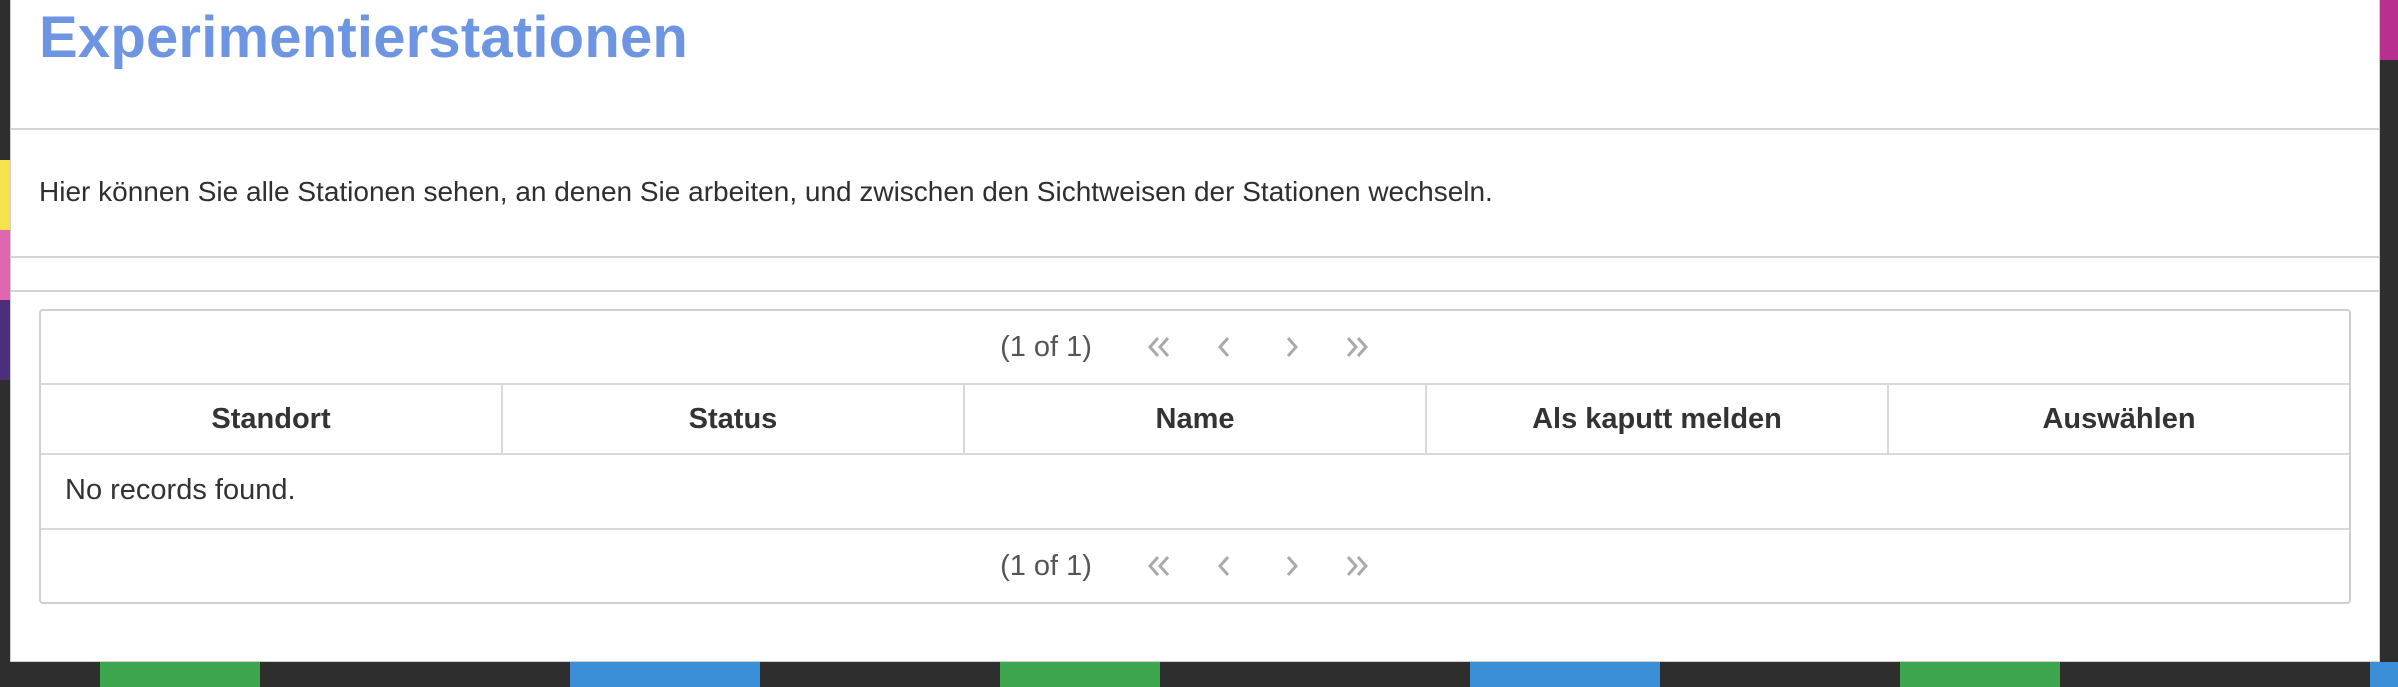  I want to click on column-header-als-kaputt-melden: Als kaputt melden, so click(1658, 419).